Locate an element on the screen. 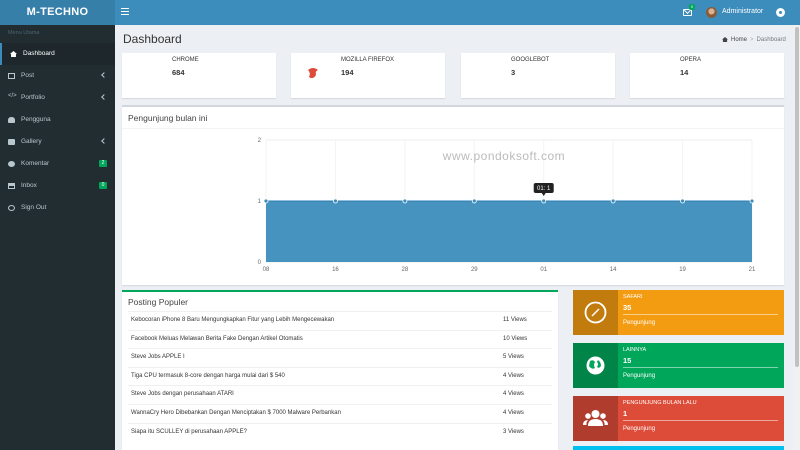 The image size is (800, 450). sidebar-item-gallery: Gallery is located at coordinates (57, 142).